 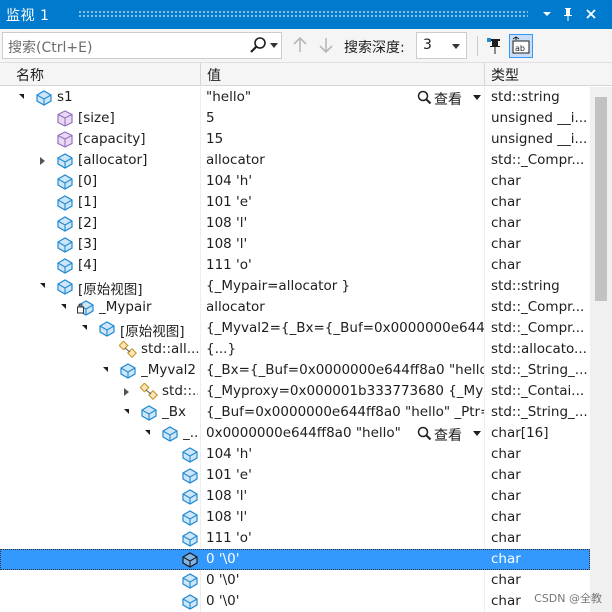 What do you see at coordinates (601, 199) in the screenshot?
I see `scrollbar-thumb` at bounding box center [601, 199].